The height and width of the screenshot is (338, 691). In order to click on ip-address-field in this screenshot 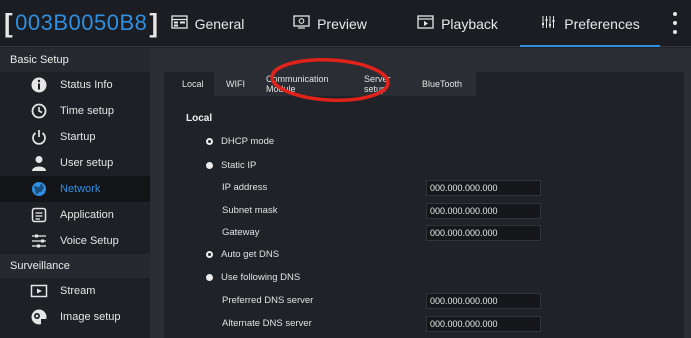, I will do `click(483, 188)`.